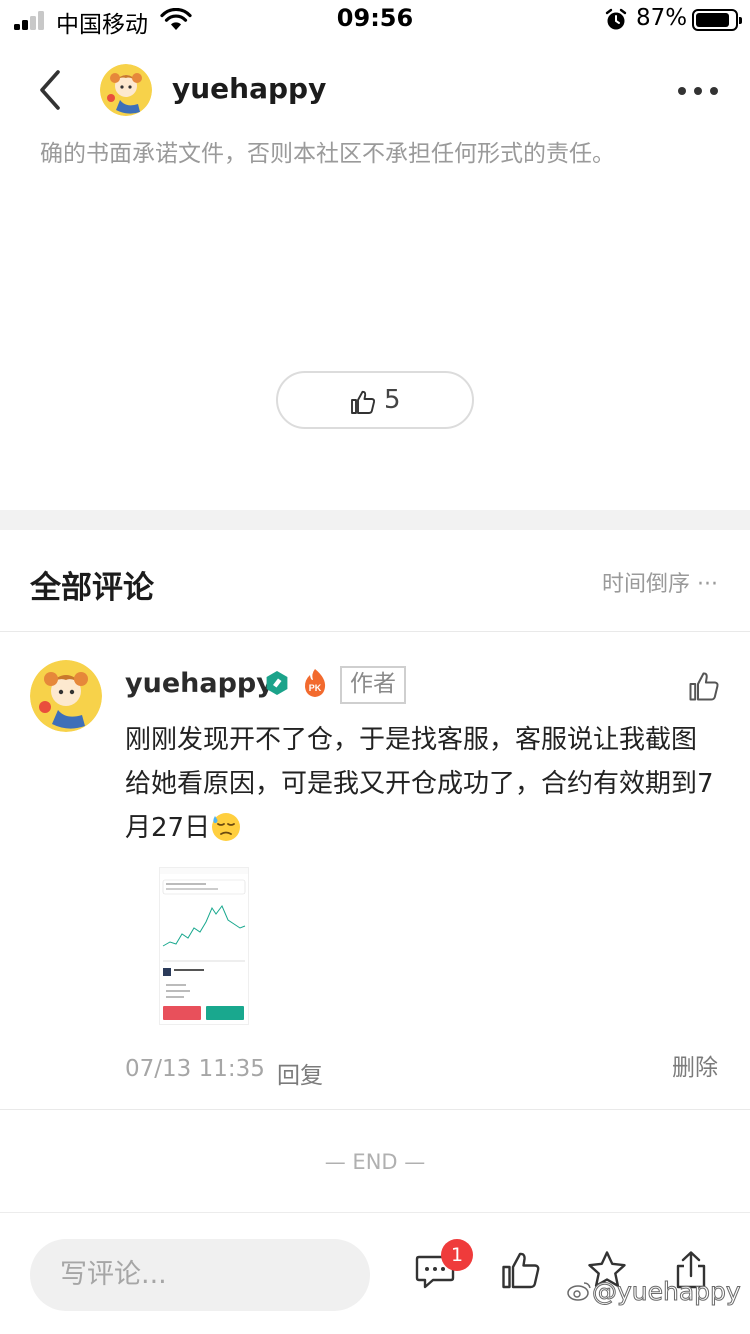 The width and height of the screenshot is (750, 1334). I want to click on comment-author-name: yuehappy, so click(199, 683).